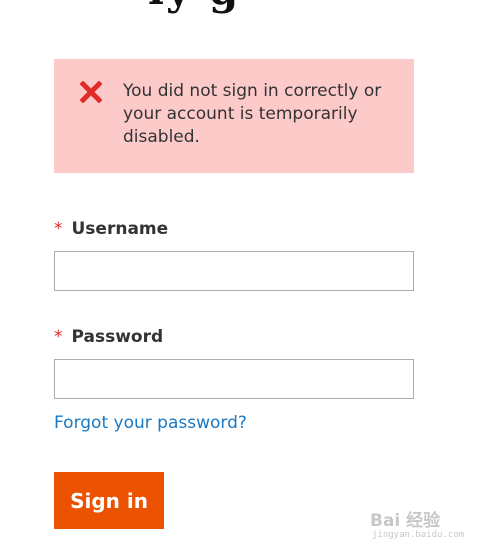 This screenshot has width=488, height=554. Describe the element at coordinates (418, 535) in the screenshot. I see `watermark-subtext: jingyan.baidu.com` at that location.